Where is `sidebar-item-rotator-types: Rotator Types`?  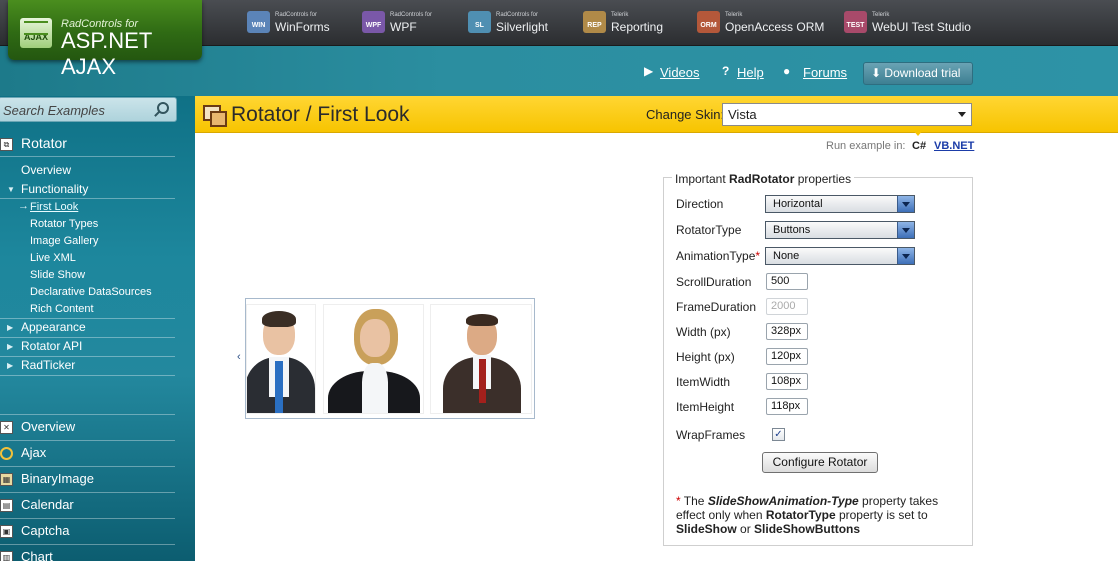 sidebar-item-rotator-types: Rotator Types is located at coordinates (64, 224).